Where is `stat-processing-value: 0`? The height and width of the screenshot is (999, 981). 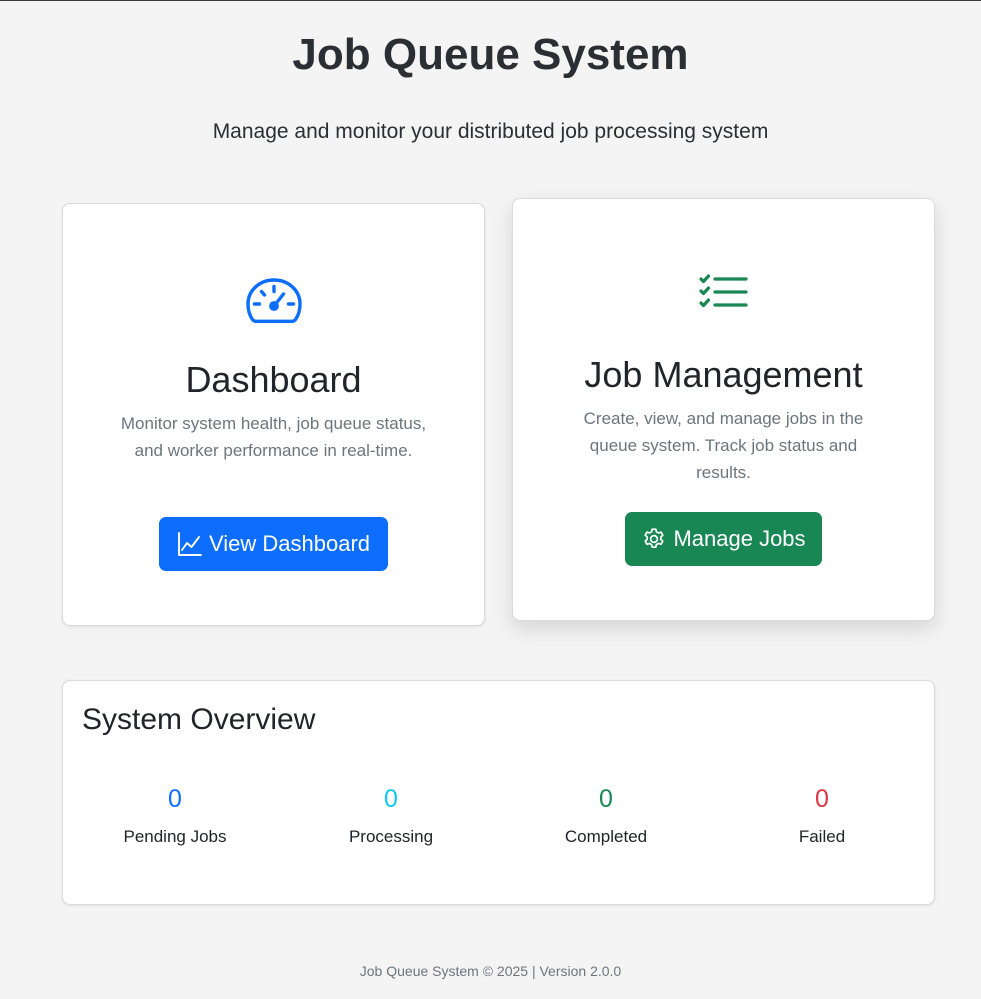 stat-processing-value: 0 is located at coordinates (391, 799).